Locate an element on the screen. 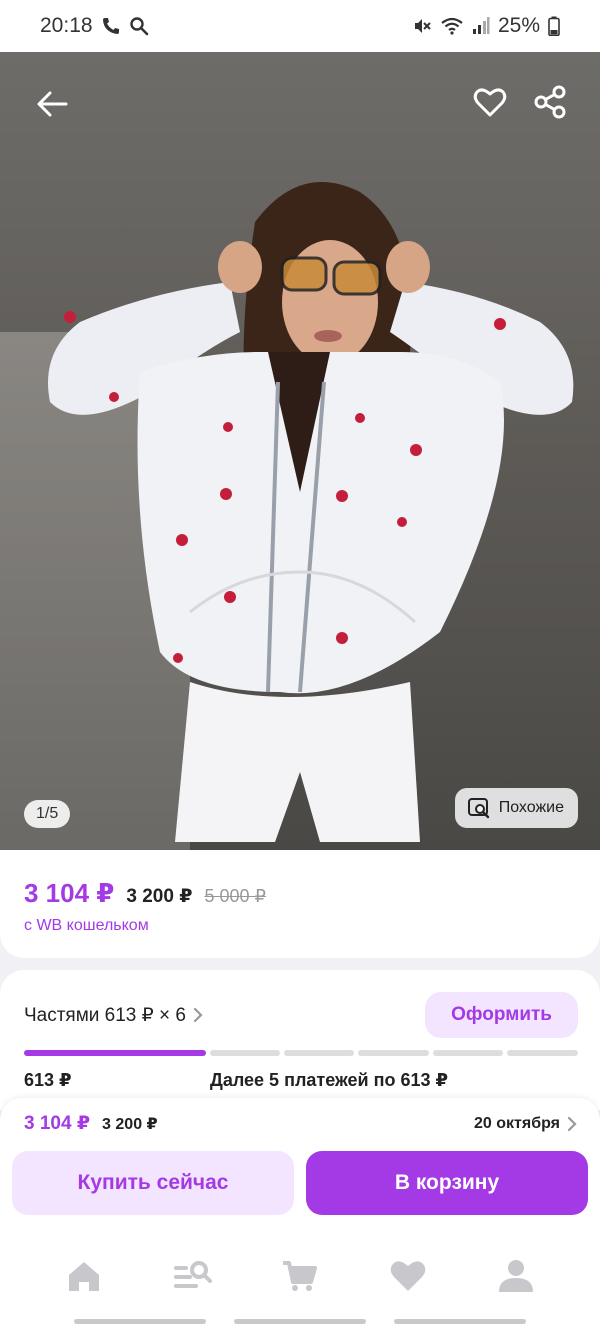  delivery-date: 20 октября is located at coordinates (517, 1123).